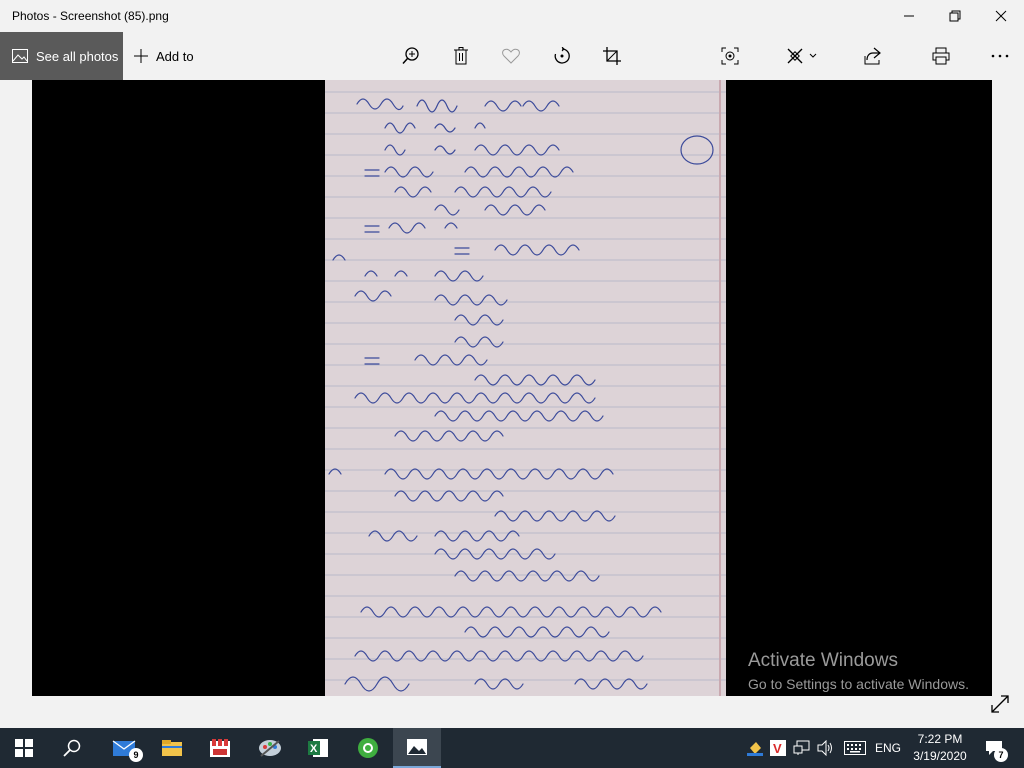 The width and height of the screenshot is (1024, 768). What do you see at coordinates (136, 755) in the screenshot?
I see `mail-badge: 9` at bounding box center [136, 755].